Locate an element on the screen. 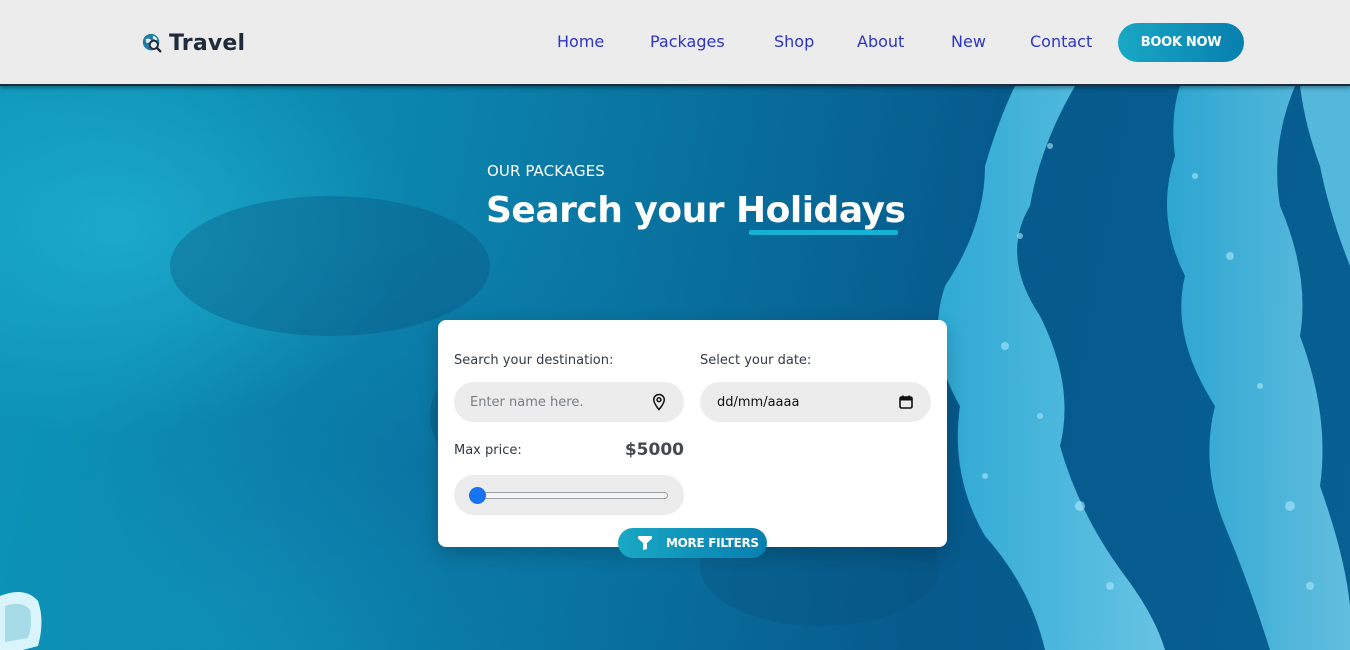  destination-label: Search your destination: is located at coordinates (534, 360).